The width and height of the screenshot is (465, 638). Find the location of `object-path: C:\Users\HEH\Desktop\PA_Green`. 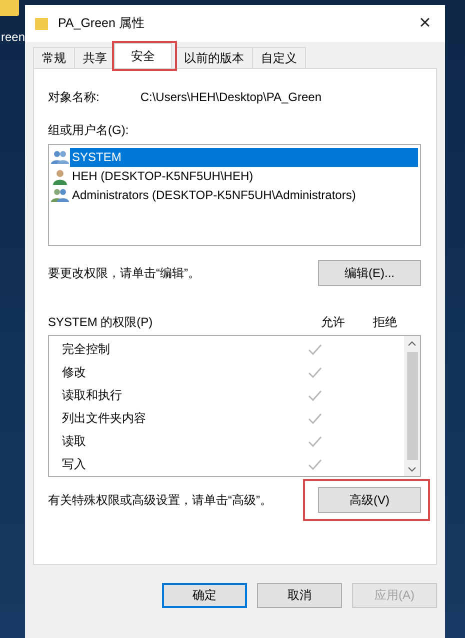

object-path: C:\Users\HEH\Desktop\PA_Green is located at coordinates (231, 97).